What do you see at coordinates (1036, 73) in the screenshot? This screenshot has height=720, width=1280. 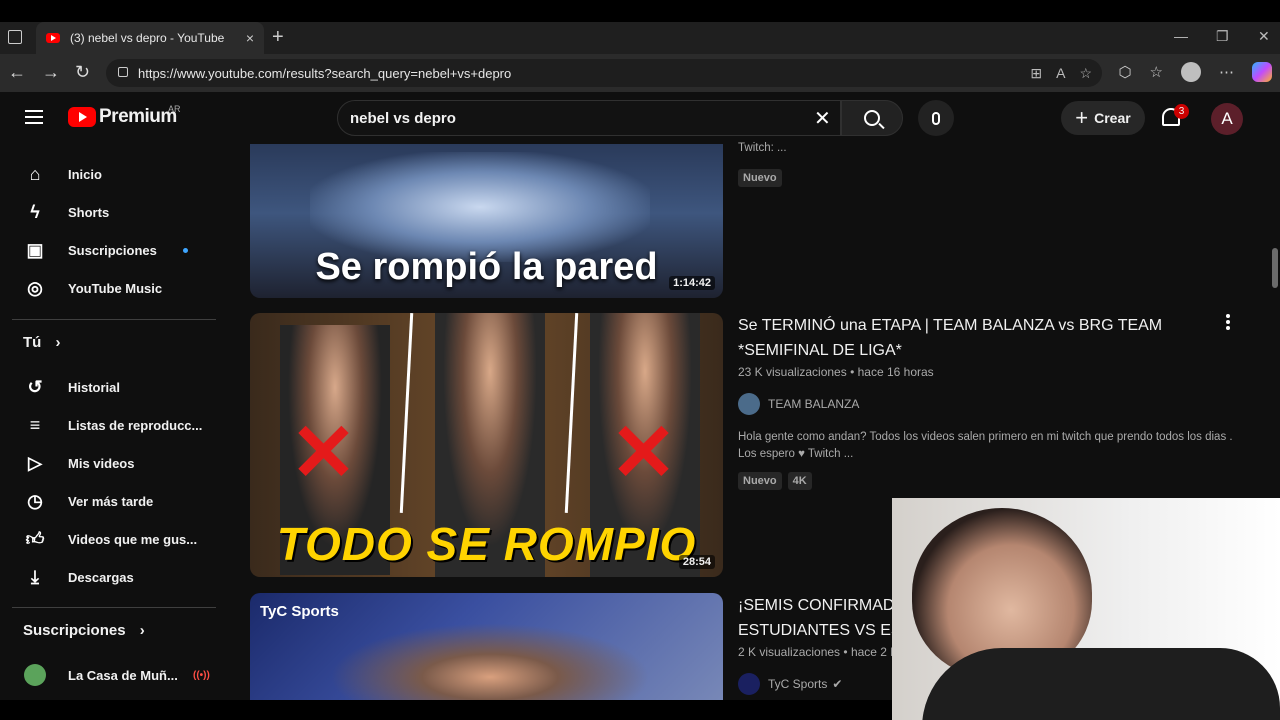 I see `app-available-icon: ⊞` at bounding box center [1036, 73].